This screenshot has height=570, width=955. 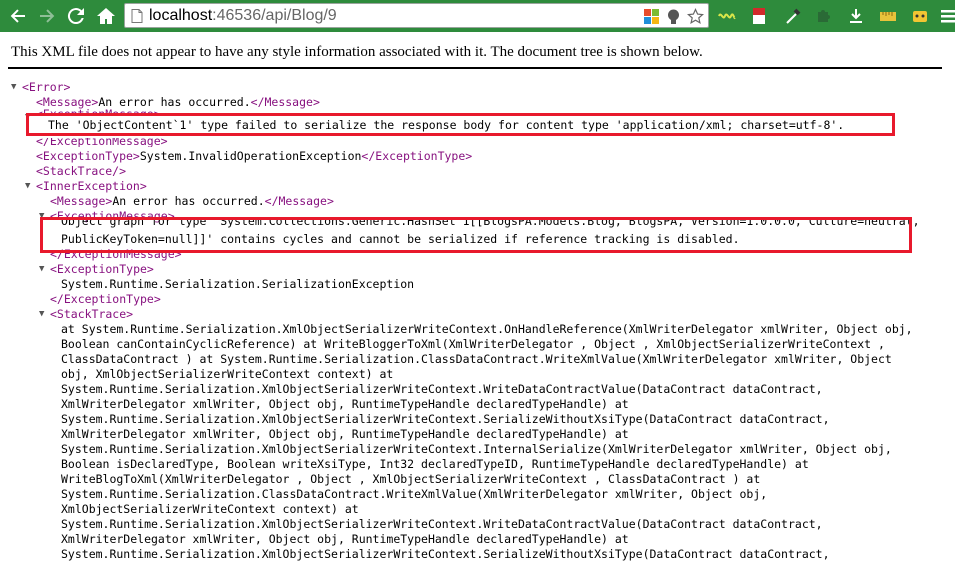 What do you see at coordinates (946, 16) in the screenshot?
I see `menu-icon` at bounding box center [946, 16].